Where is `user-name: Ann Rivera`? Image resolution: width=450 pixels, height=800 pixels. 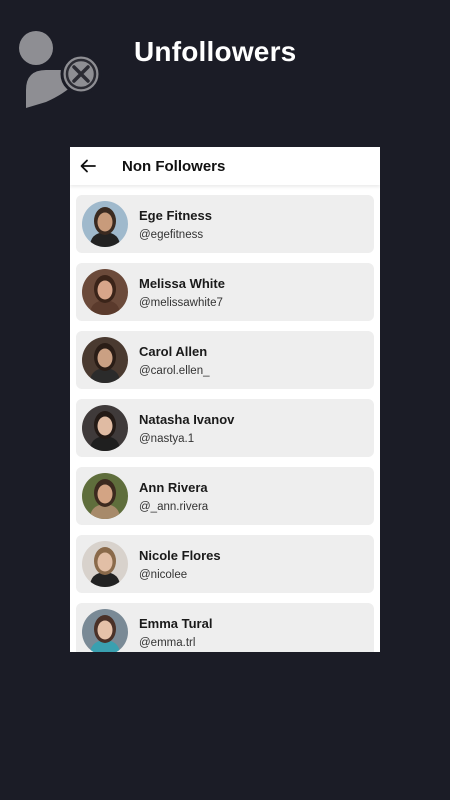
user-name: Ann Rivera is located at coordinates (173, 487).